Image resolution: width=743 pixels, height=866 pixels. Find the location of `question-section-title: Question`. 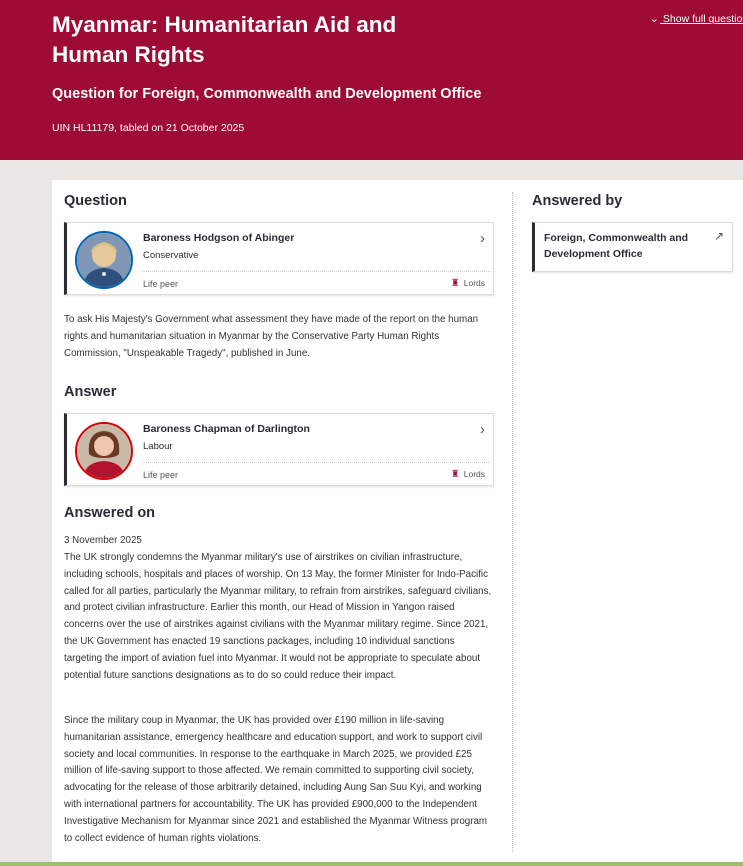

question-section-title: Question is located at coordinates (95, 201).